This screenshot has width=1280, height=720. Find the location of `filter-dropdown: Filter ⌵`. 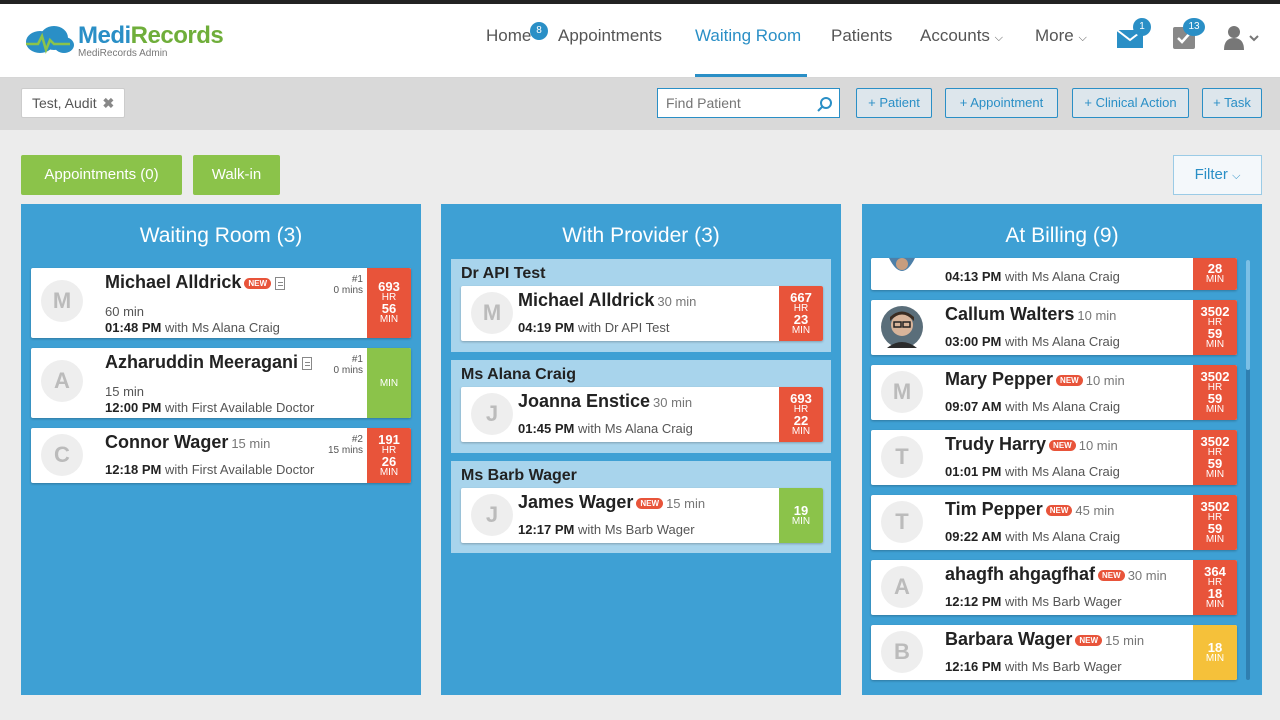

filter-dropdown: Filter ⌵ is located at coordinates (1217, 175).